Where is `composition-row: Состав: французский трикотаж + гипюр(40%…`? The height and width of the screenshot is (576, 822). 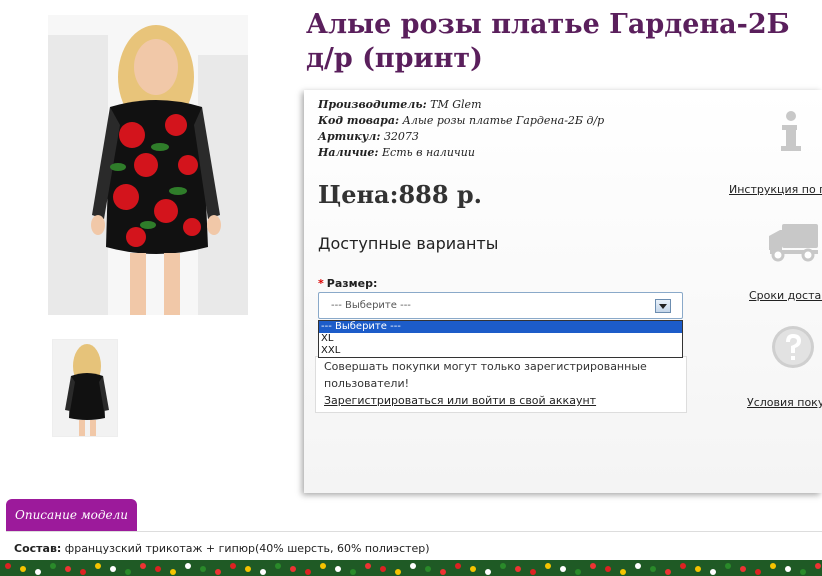 composition-row: Состав: французский трикотаж + гипюр(40%… is located at coordinates (222, 548).